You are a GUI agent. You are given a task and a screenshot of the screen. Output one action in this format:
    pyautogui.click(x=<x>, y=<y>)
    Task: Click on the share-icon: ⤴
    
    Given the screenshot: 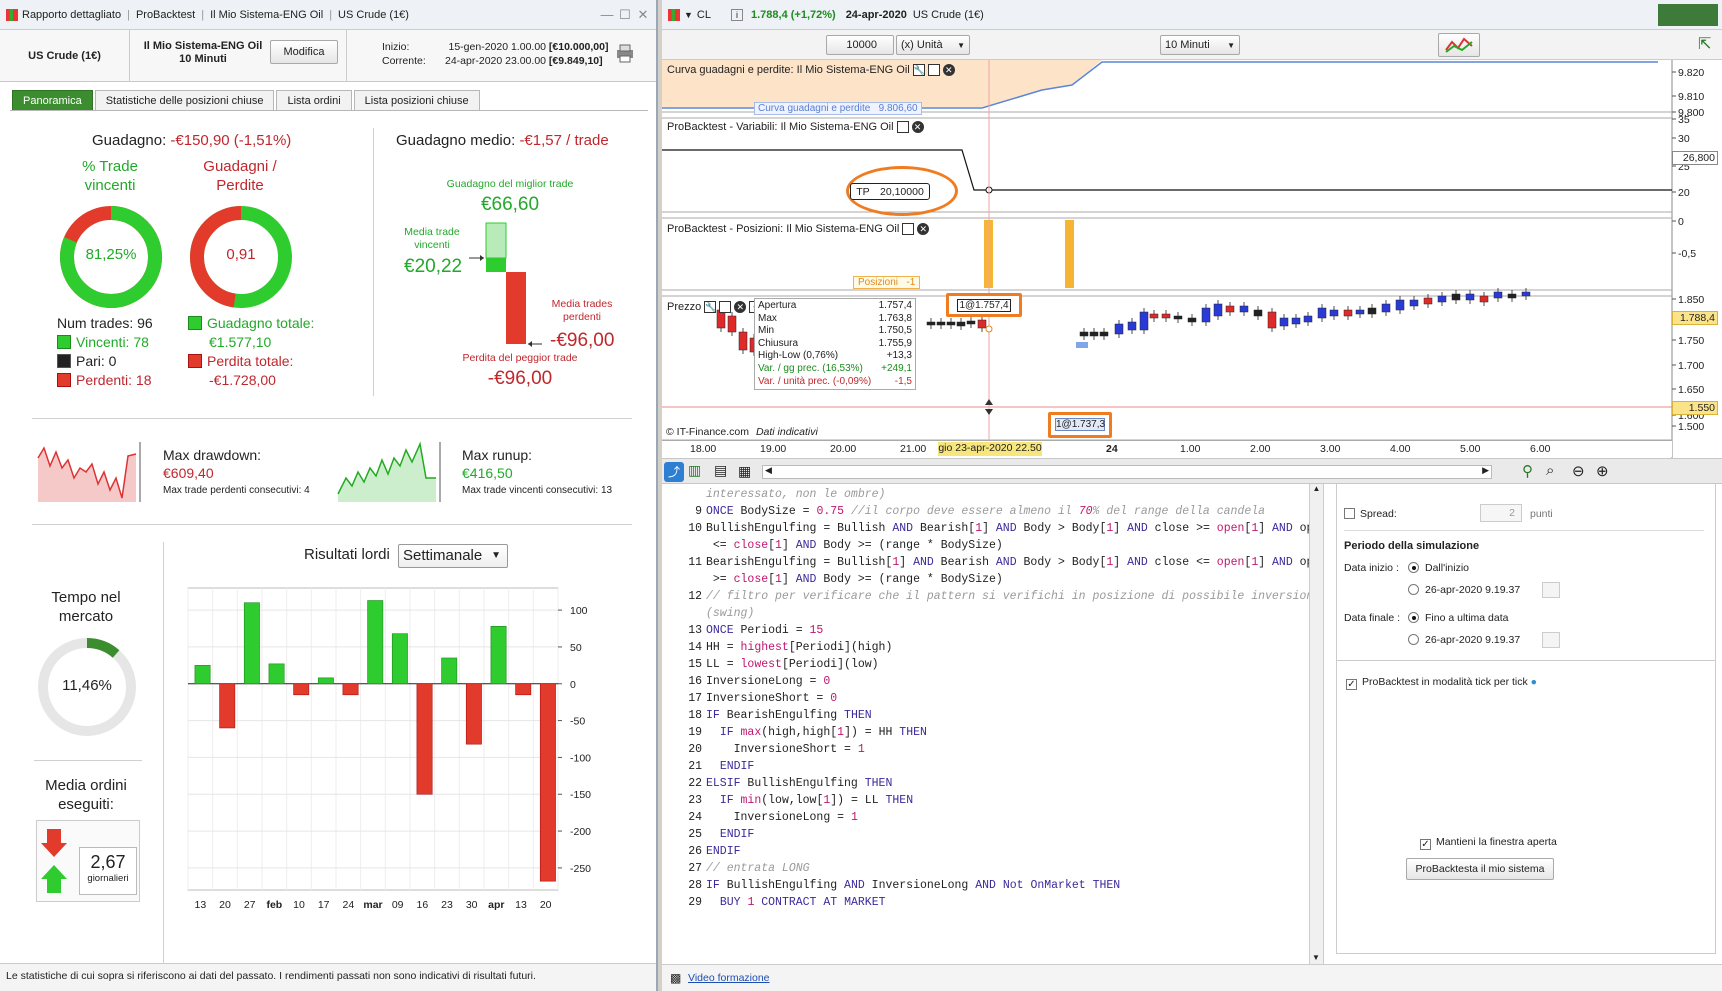 What is the action you would take?
    pyautogui.click(x=674, y=472)
    